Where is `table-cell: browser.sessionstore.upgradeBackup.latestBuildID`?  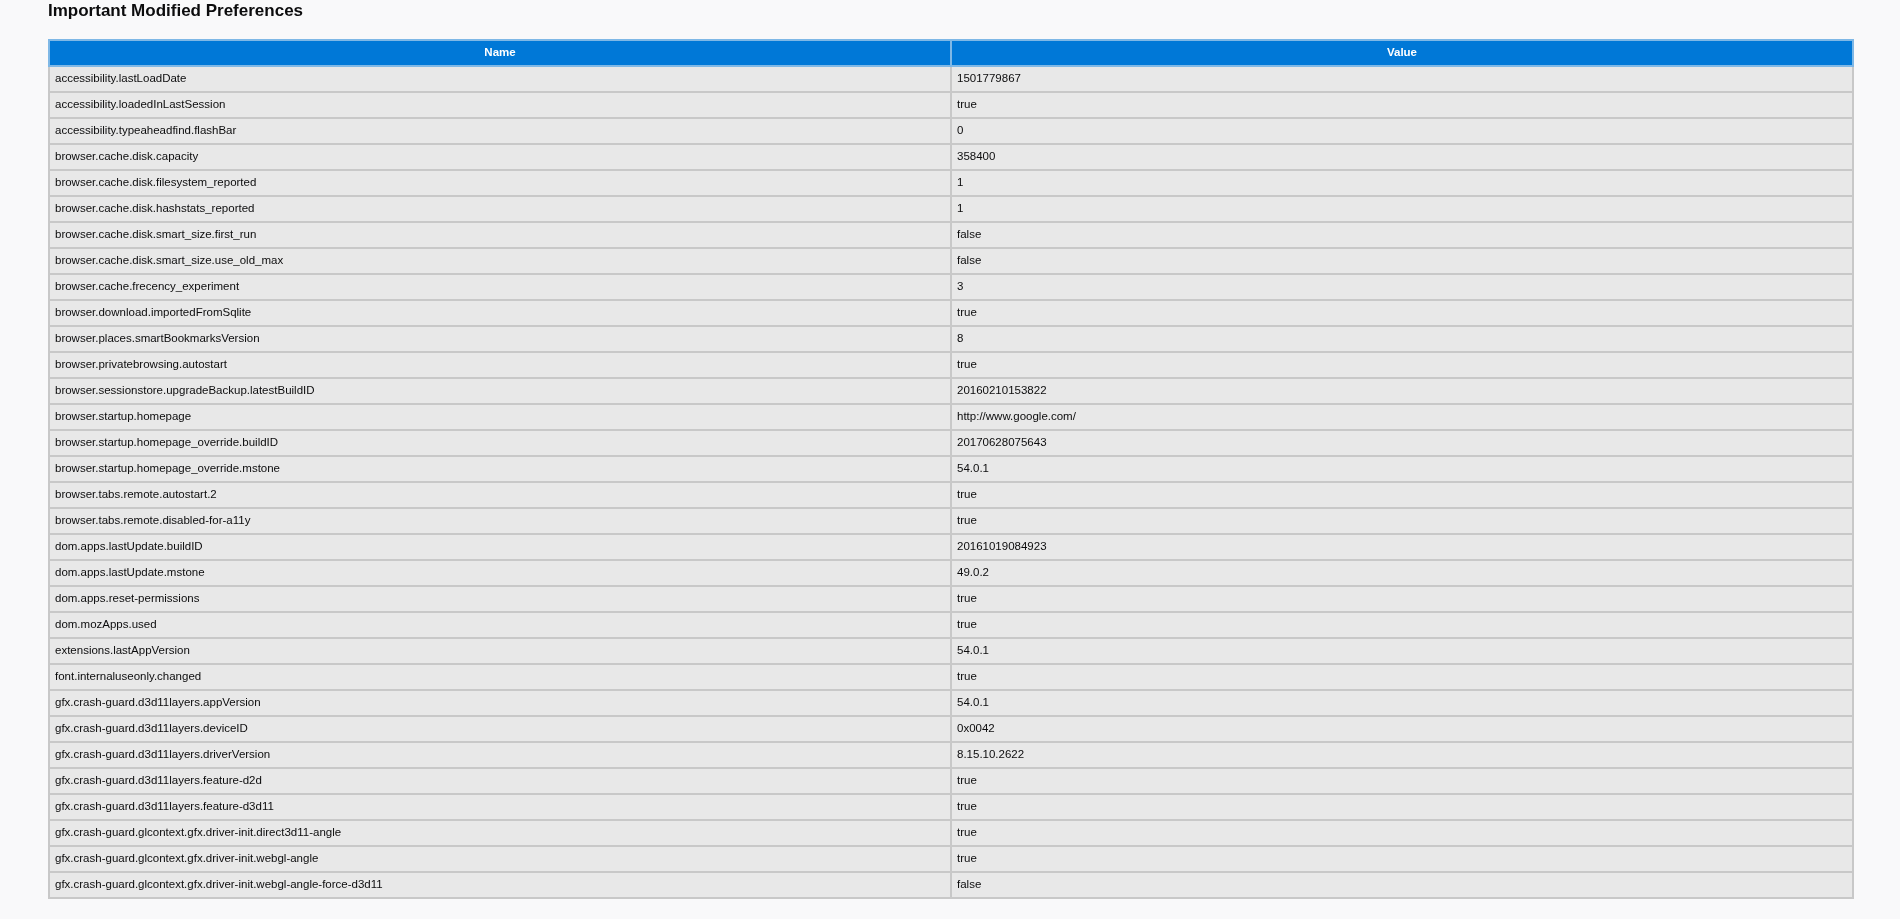
table-cell: browser.sessionstore.upgradeBackup.latestBuildID is located at coordinates (500, 391).